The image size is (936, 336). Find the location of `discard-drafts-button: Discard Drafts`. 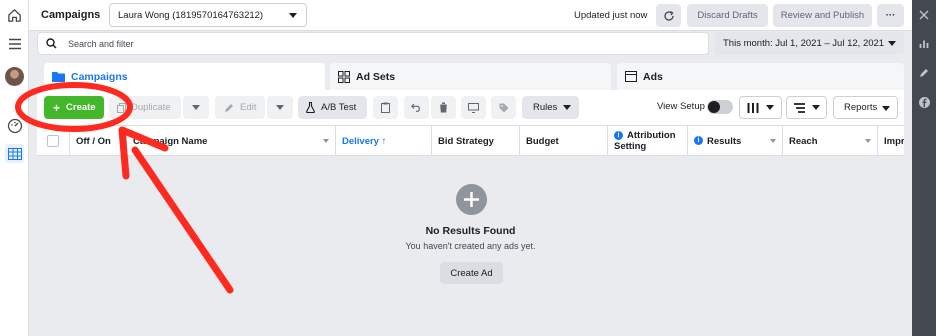

discard-drafts-button: Discard Drafts is located at coordinates (727, 15).